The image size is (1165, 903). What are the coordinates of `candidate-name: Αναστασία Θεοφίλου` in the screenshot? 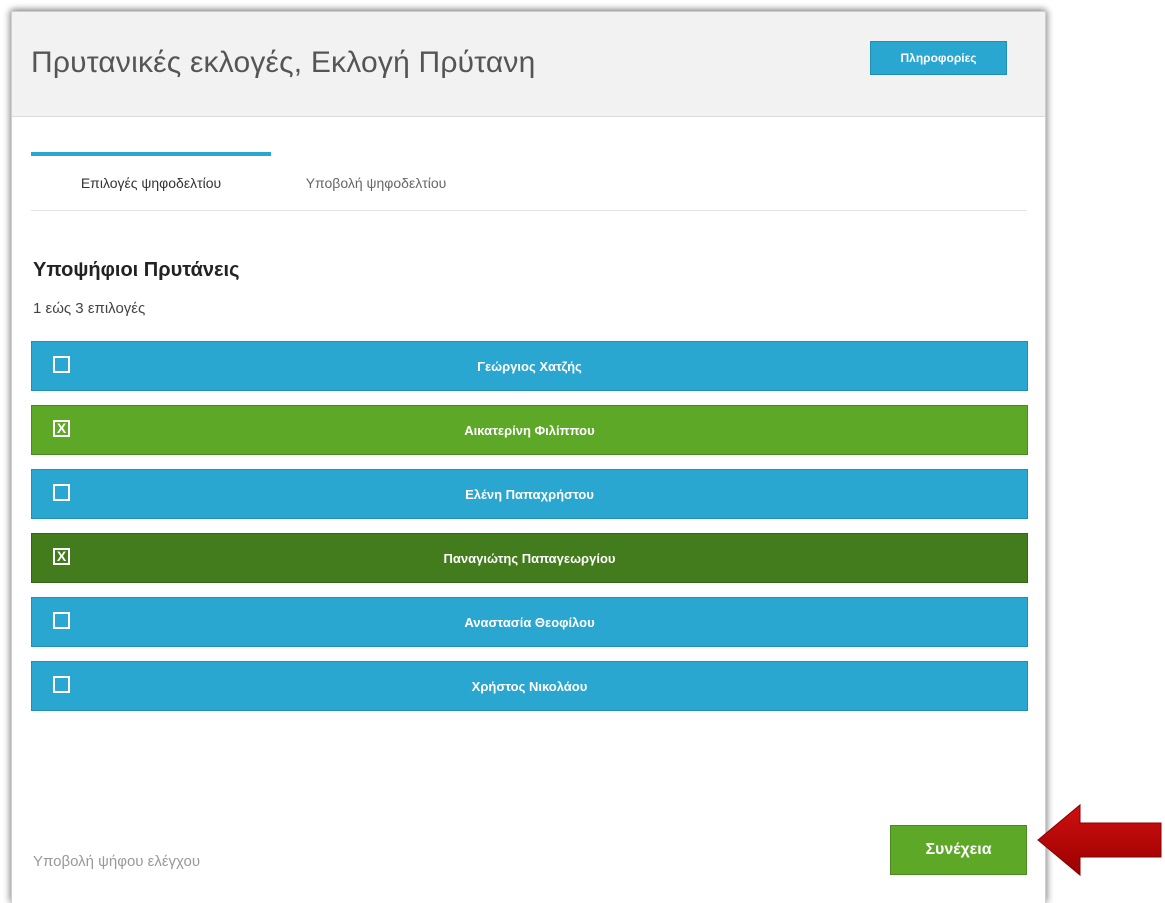 It's located at (529, 622).